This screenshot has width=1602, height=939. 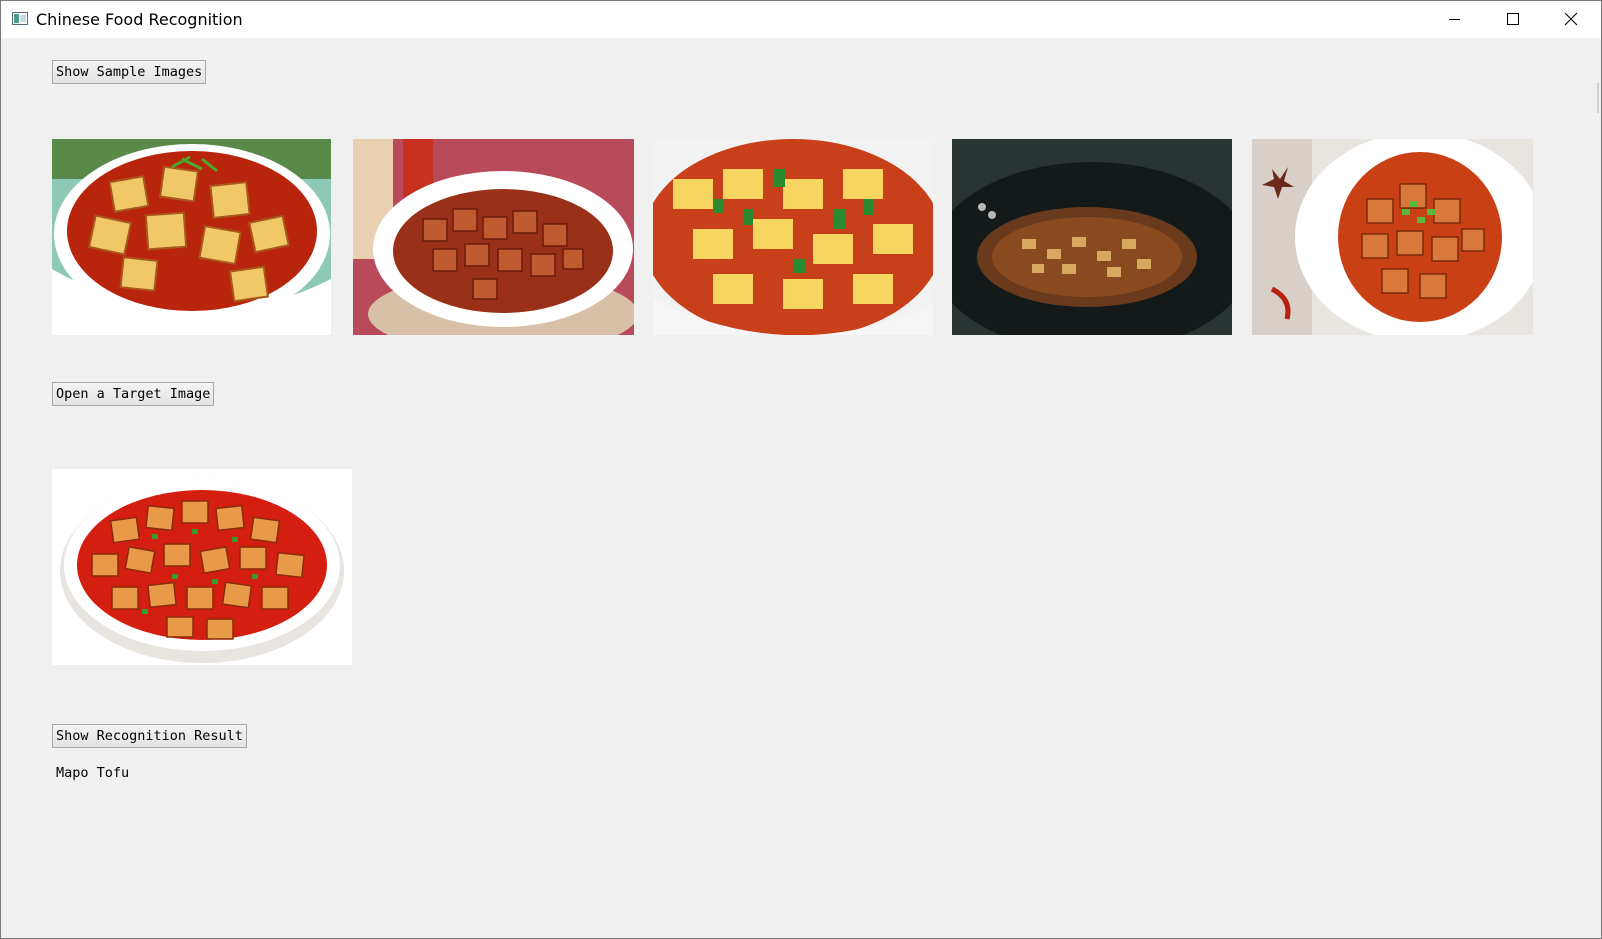 I want to click on sample-image-1: Baidu, so click(x=191, y=237).